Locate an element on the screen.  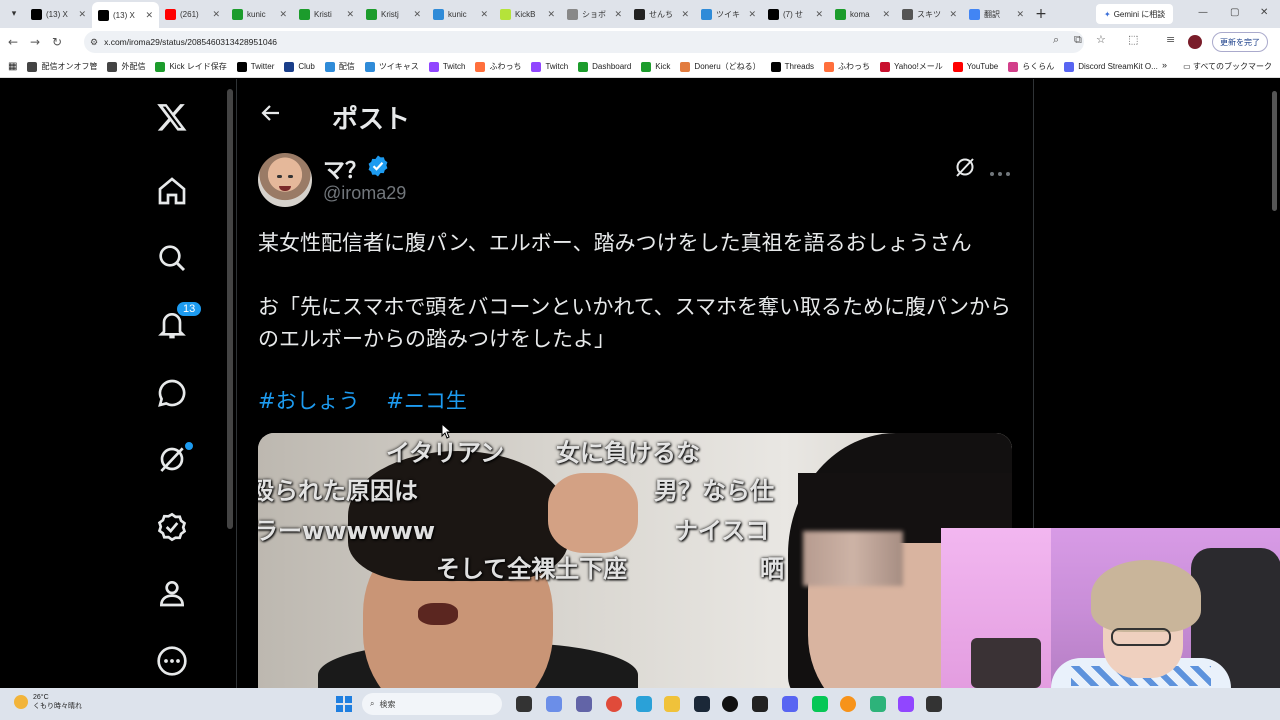
teams-icon is located at coordinates (584, 704).